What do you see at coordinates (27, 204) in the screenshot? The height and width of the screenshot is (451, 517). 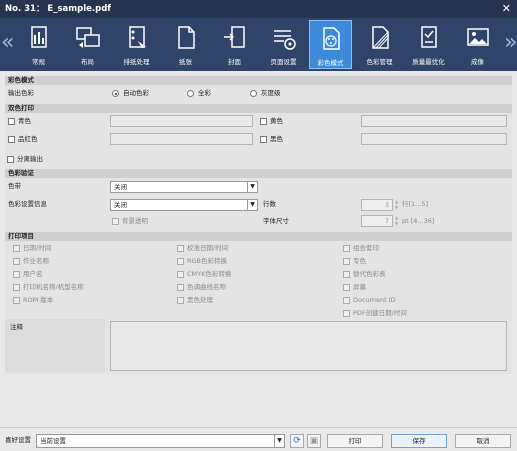 I see `color-info-label: 色彩设置信息` at bounding box center [27, 204].